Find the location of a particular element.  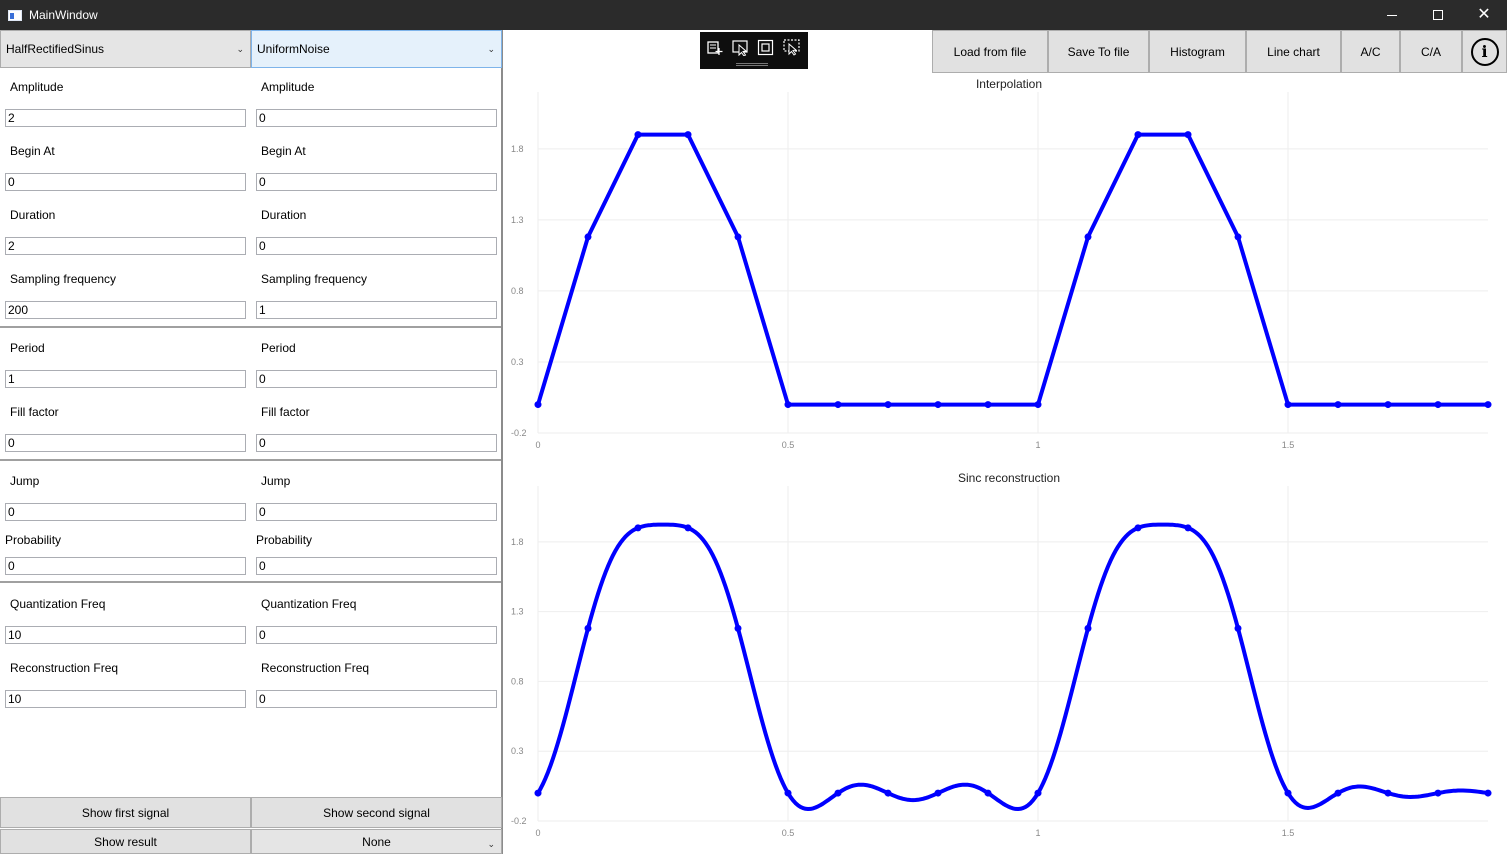

signal1-type-select: HalfRectifiedSinus ⌄ is located at coordinates (125, 49).